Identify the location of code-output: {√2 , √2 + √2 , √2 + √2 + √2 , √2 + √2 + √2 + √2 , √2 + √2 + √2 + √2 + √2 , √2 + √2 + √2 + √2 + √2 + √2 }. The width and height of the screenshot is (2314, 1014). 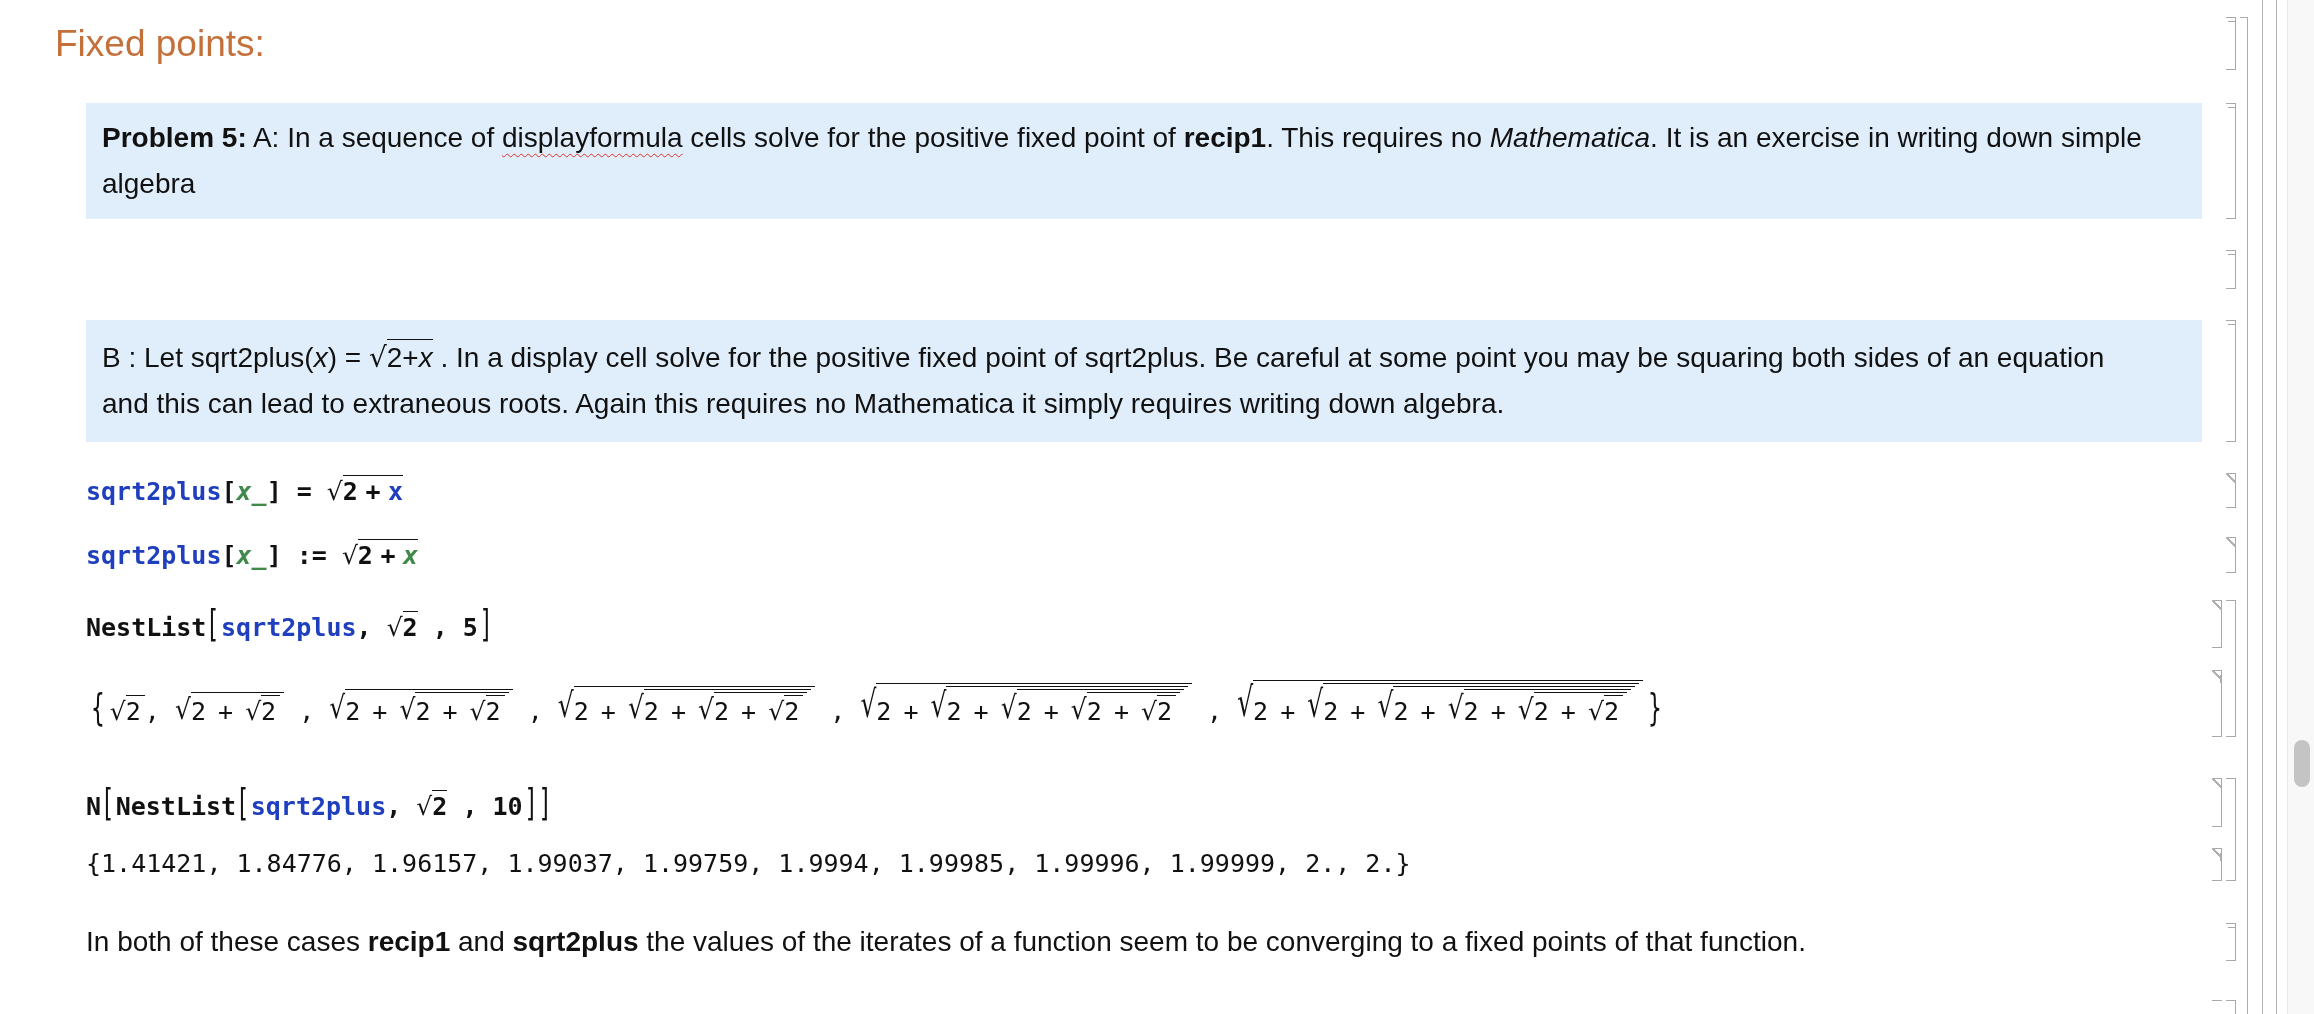
(876, 703).